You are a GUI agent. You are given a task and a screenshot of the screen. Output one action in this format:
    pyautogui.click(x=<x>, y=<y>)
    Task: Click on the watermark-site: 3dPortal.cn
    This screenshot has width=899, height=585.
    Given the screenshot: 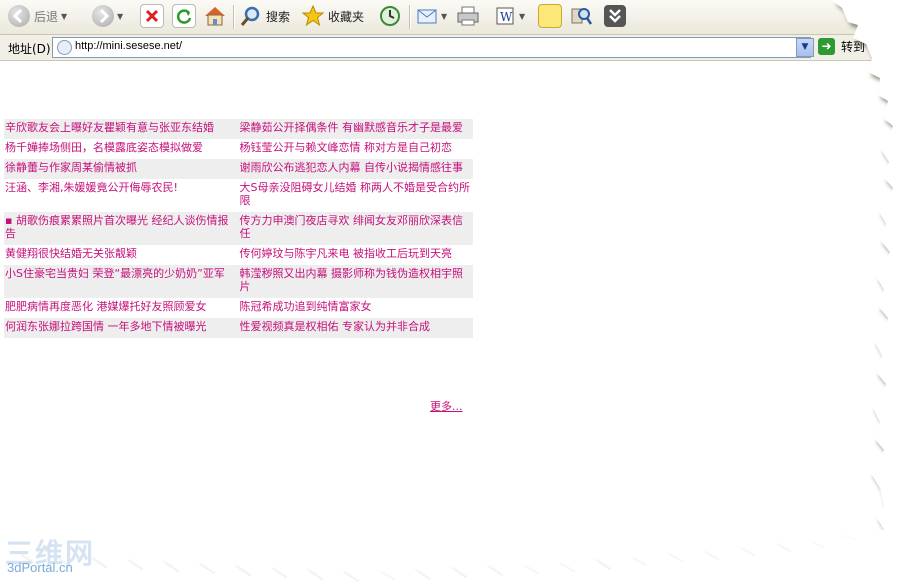 What is the action you would take?
    pyautogui.click(x=40, y=567)
    